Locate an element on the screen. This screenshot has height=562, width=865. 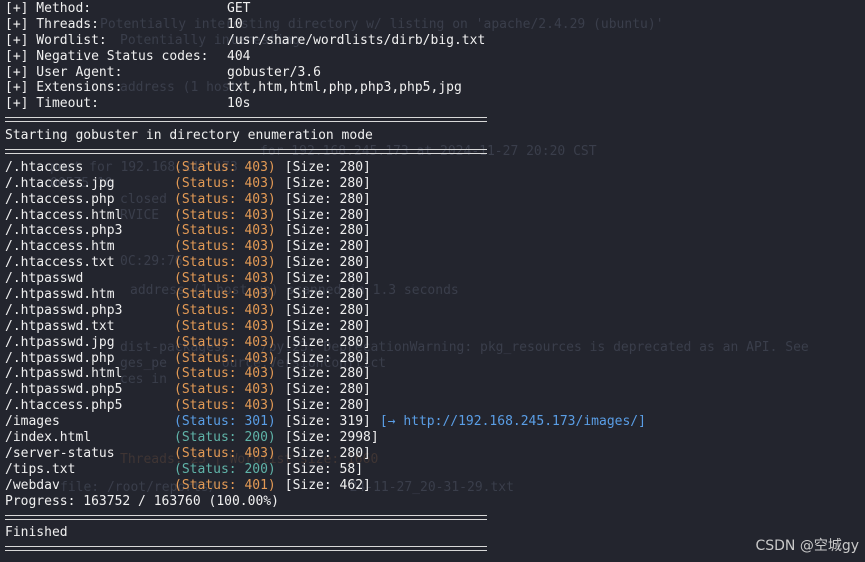
result-path: /webdav is located at coordinates (32, 485).